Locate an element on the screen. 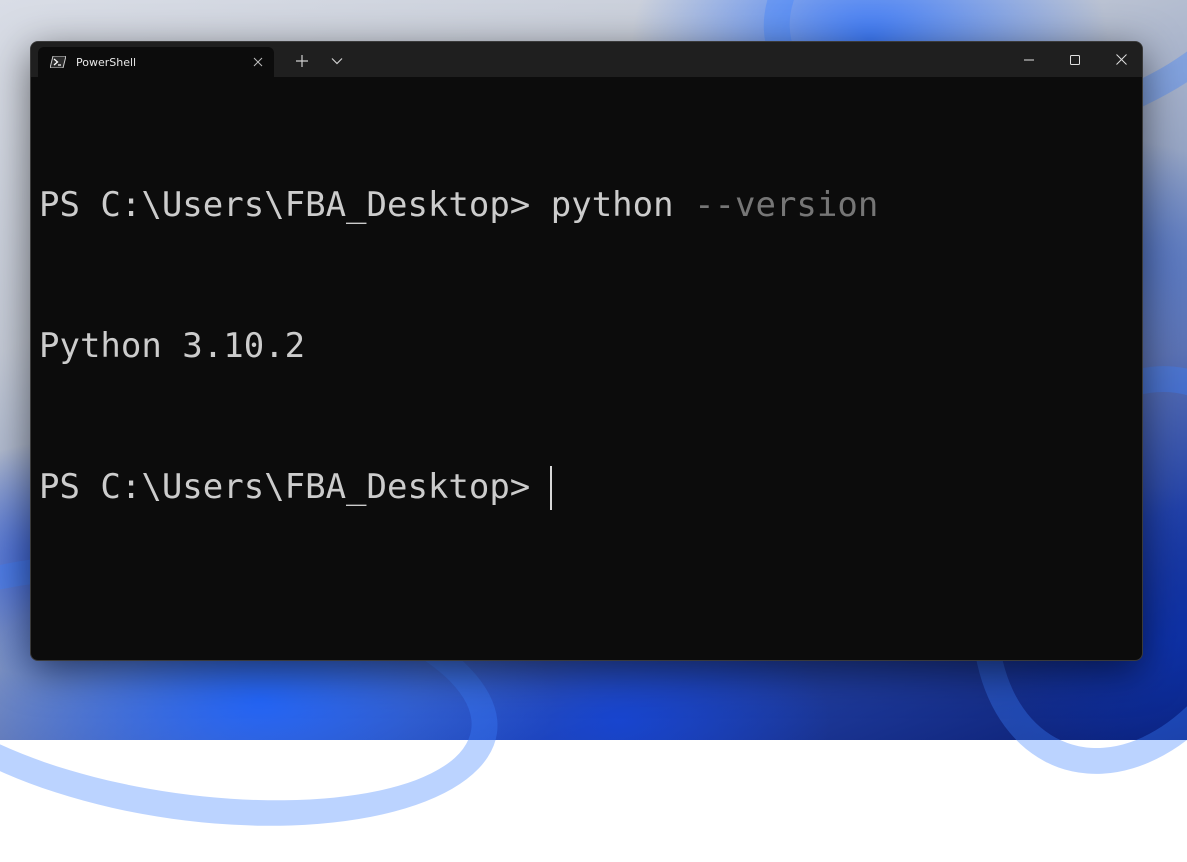 This screenshot has width=1187, height=862. command-output: Python 3.10.2 is located at coordinates (172, 346).